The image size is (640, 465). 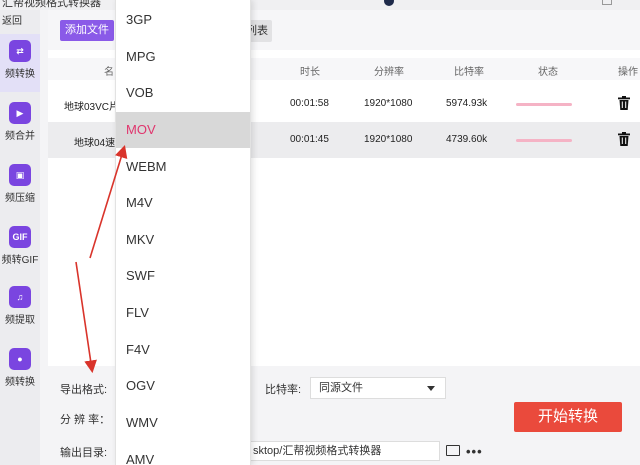 What do you see at coordinates (431, 388) in the screenshot?
I see `chevron-down-icon` at bounding box center [431, 388].